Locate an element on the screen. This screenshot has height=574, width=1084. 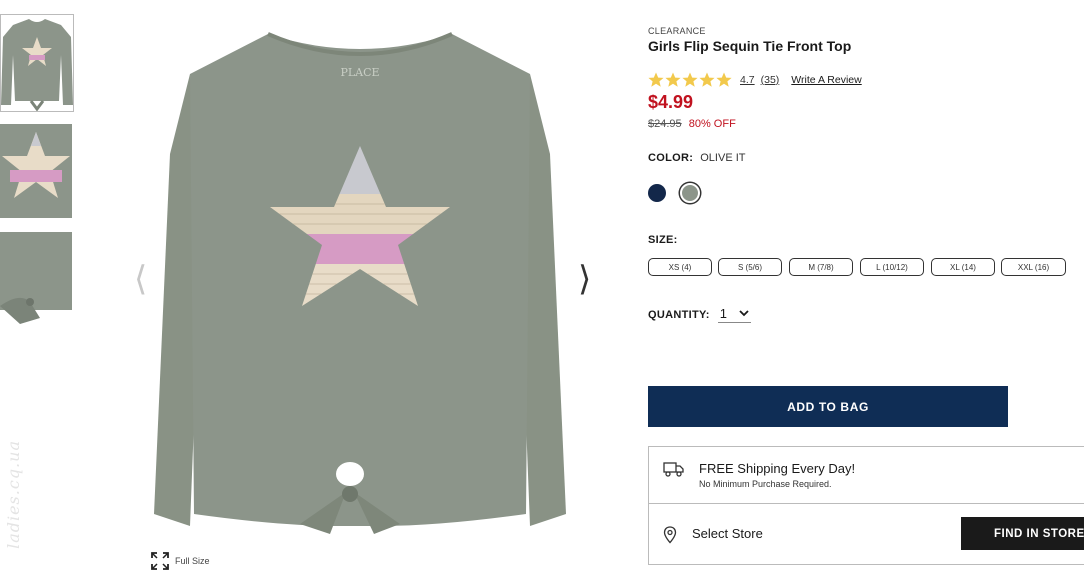
color-row: COLOR: OLIVE IT is located at coordinates (697, 158).